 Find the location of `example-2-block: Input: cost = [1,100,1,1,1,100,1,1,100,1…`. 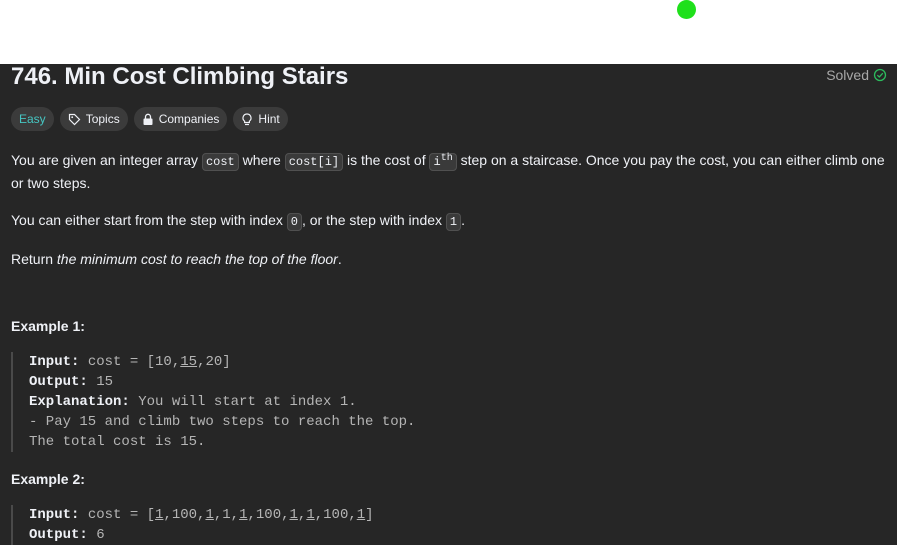

example-2-block: Input: cost = [1,100,1,1,1,100,1,1,100,1… is located at coordinates (450, 525).